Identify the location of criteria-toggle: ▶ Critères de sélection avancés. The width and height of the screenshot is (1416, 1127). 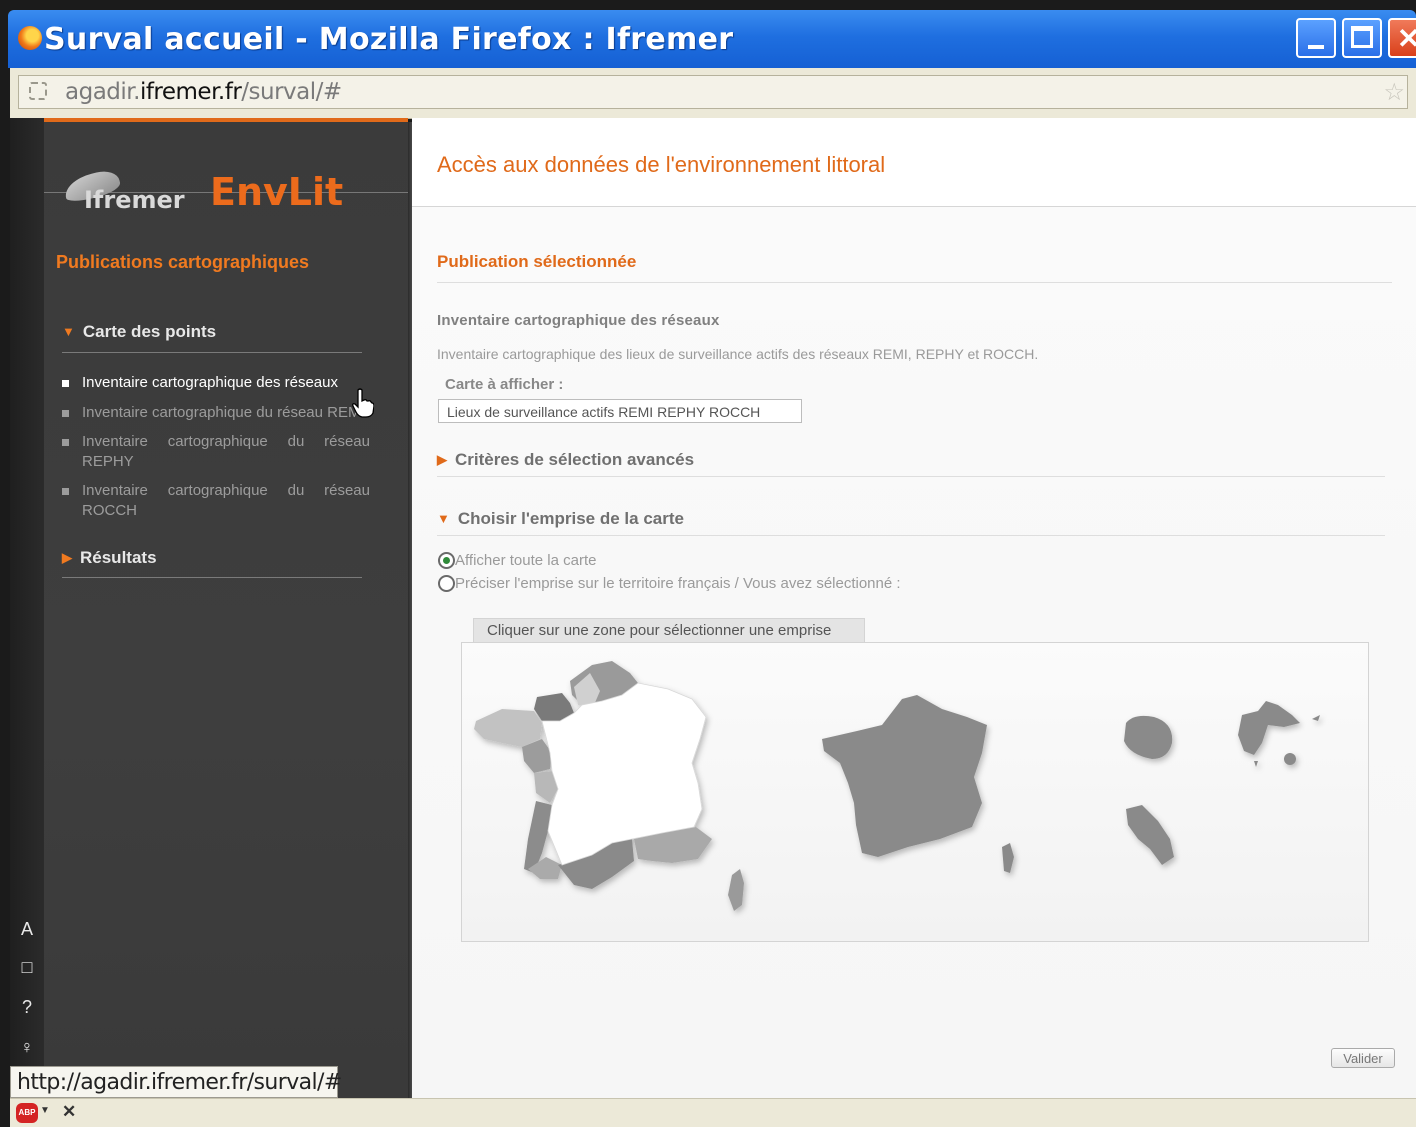
(565, 460).